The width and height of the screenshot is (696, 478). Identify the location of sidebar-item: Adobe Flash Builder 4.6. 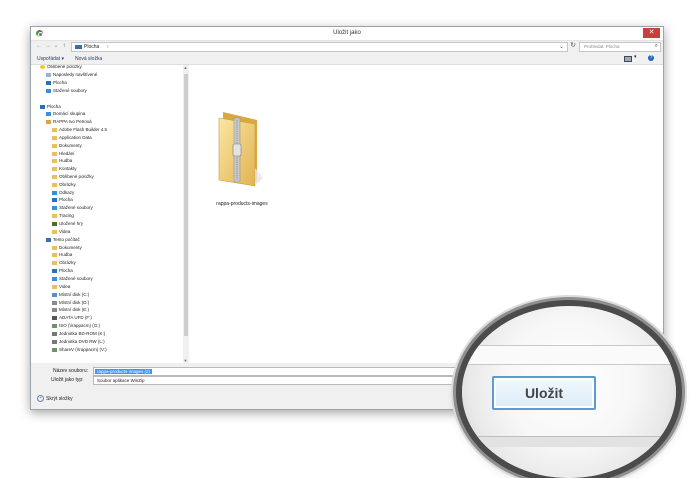
(79, 129).